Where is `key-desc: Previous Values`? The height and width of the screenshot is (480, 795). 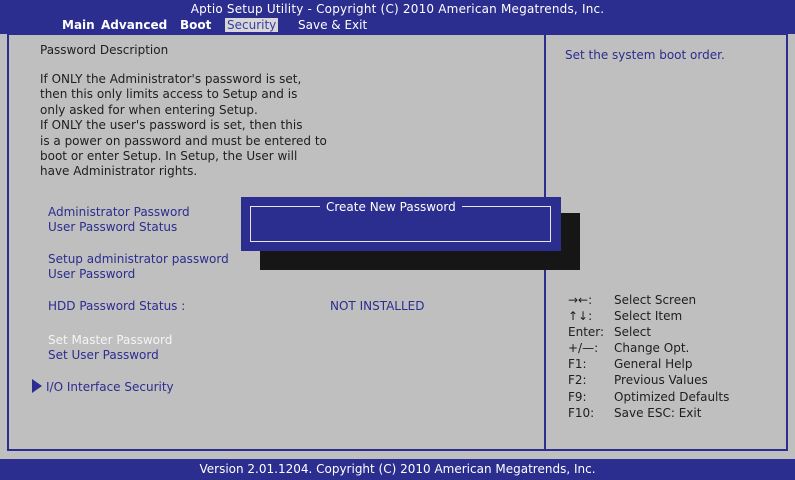
key-desc: Previous Values is located at coordinates (661, 380).